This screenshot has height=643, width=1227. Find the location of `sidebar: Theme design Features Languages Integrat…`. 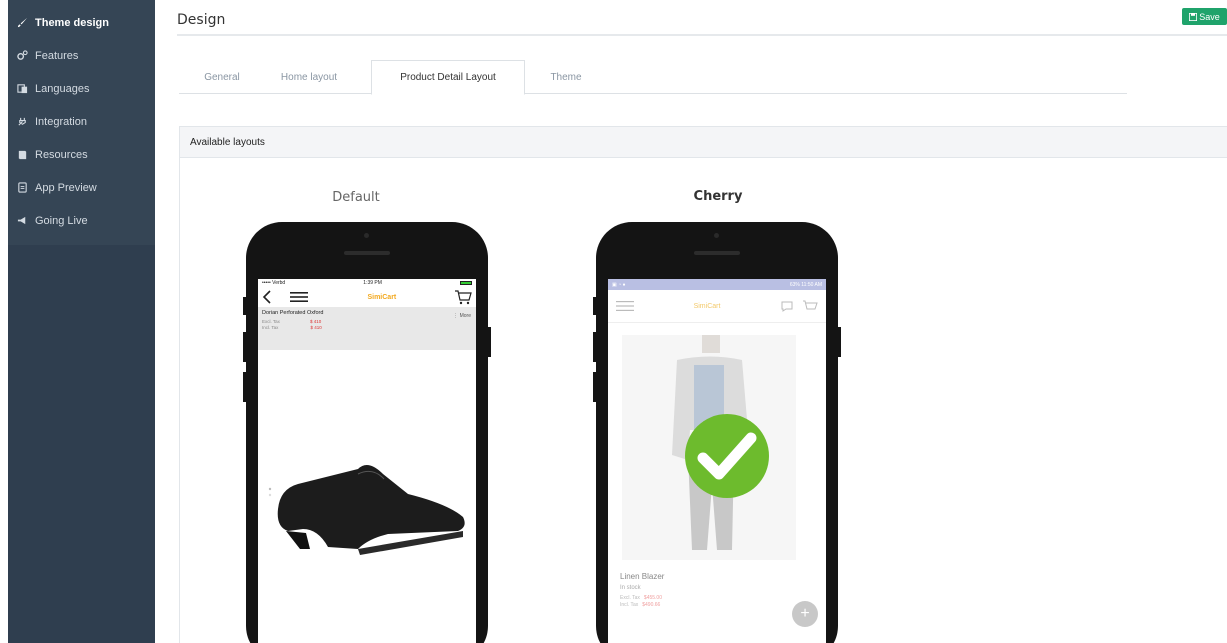

sidebar: Theme design Features Languages Integrat… is located at coordinates (81, 321).